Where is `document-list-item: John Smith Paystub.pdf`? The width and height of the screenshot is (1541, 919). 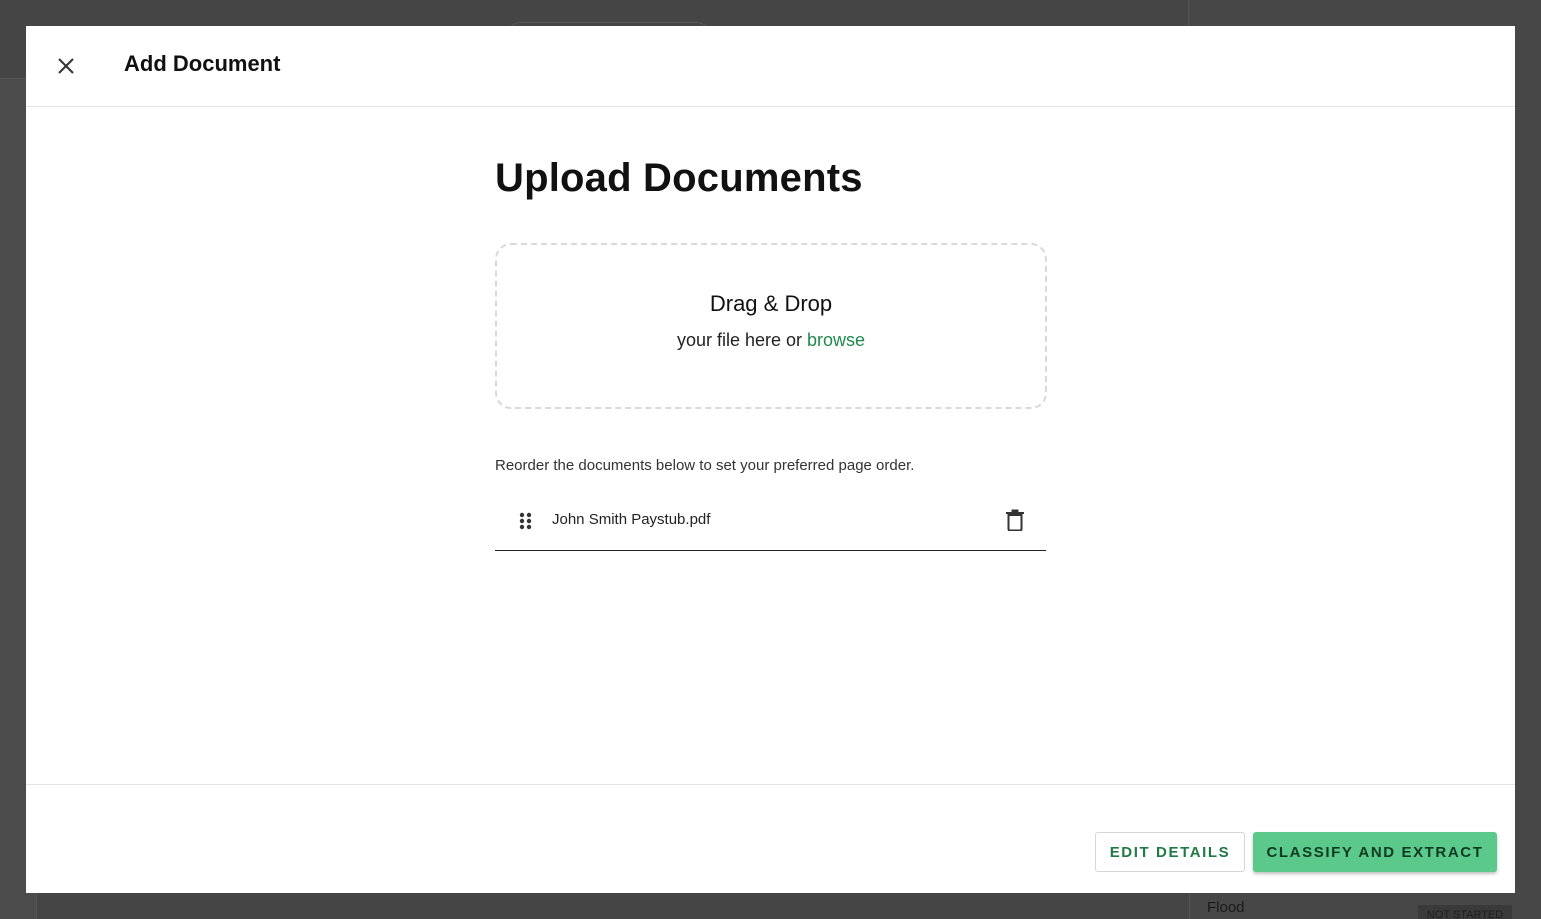
document-list-item: John Smith Paystub.pdf is located at coordinates (770, 521).